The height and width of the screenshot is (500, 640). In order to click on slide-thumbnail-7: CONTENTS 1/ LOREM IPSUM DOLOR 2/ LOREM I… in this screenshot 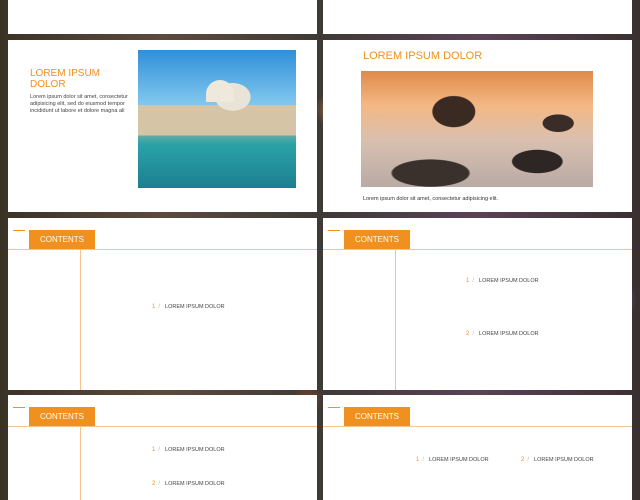, I will do `click(162, 447)`.